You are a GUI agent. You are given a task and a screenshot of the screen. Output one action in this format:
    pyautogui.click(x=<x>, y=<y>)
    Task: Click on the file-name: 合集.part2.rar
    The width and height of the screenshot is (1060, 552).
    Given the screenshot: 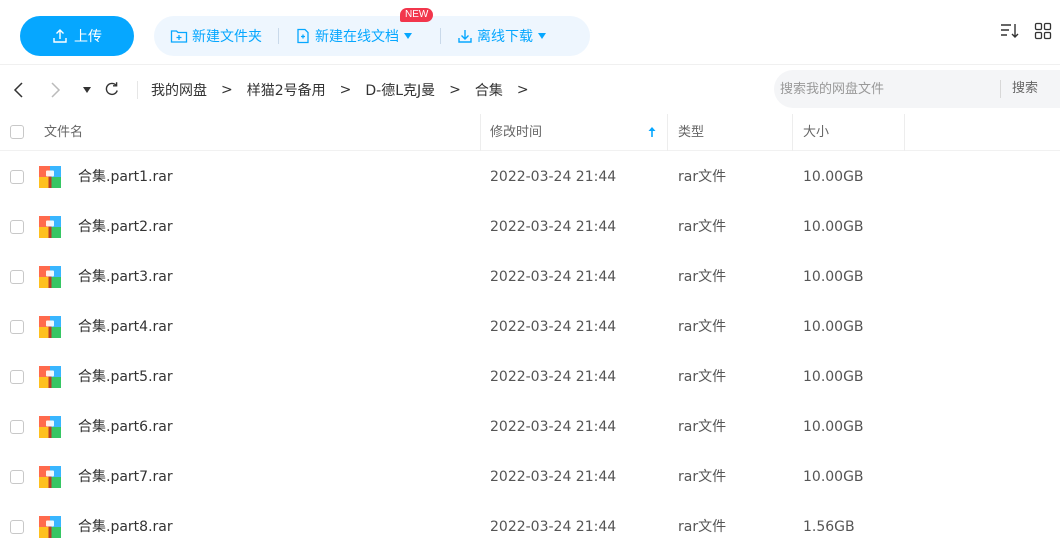 What is the action you would take?
    pyautogui.click(x=125, y=227)
    